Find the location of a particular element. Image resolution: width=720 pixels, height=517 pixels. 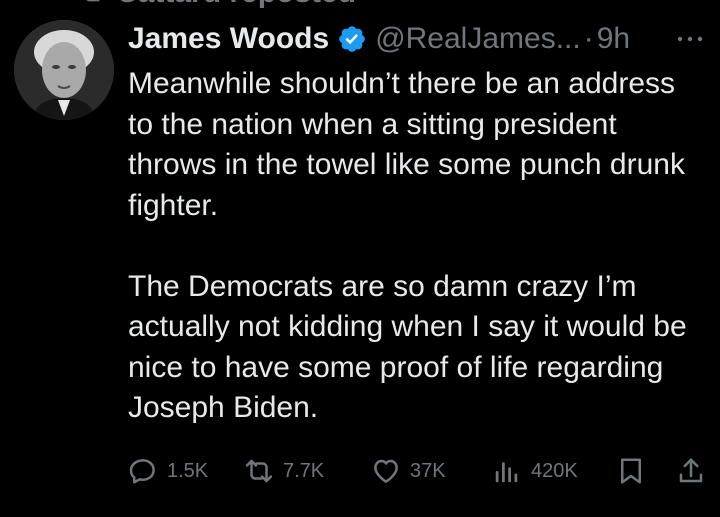

views-icon is located at coordinates (506, 472).